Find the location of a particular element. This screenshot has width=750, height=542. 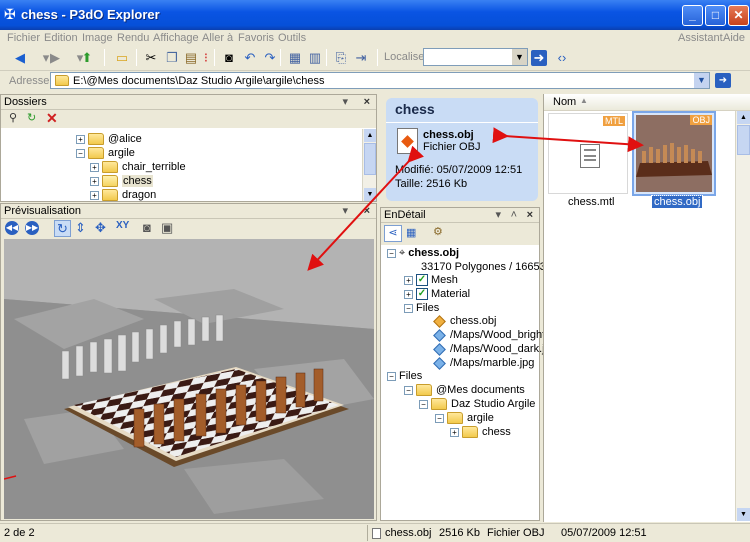

save-icon: ▣ is located at coordinates (167, 228).